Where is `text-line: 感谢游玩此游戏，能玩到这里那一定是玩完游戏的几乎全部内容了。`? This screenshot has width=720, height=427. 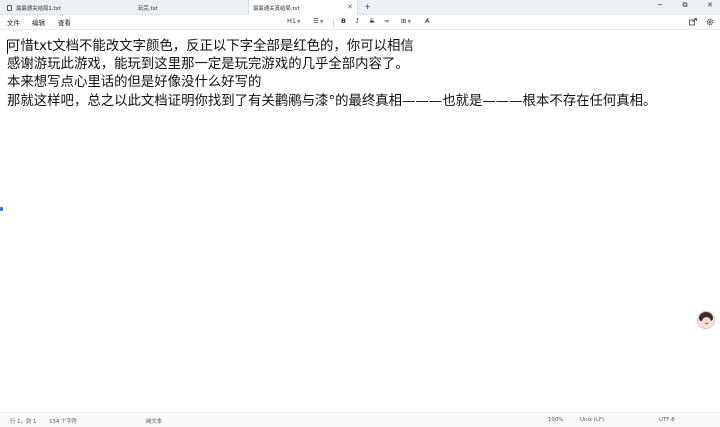
text-line: 感谢游玩此游戏，能玩到这里那一定是玩完游戏的几乎全部内容了。 is located at coordinates (208, 64).